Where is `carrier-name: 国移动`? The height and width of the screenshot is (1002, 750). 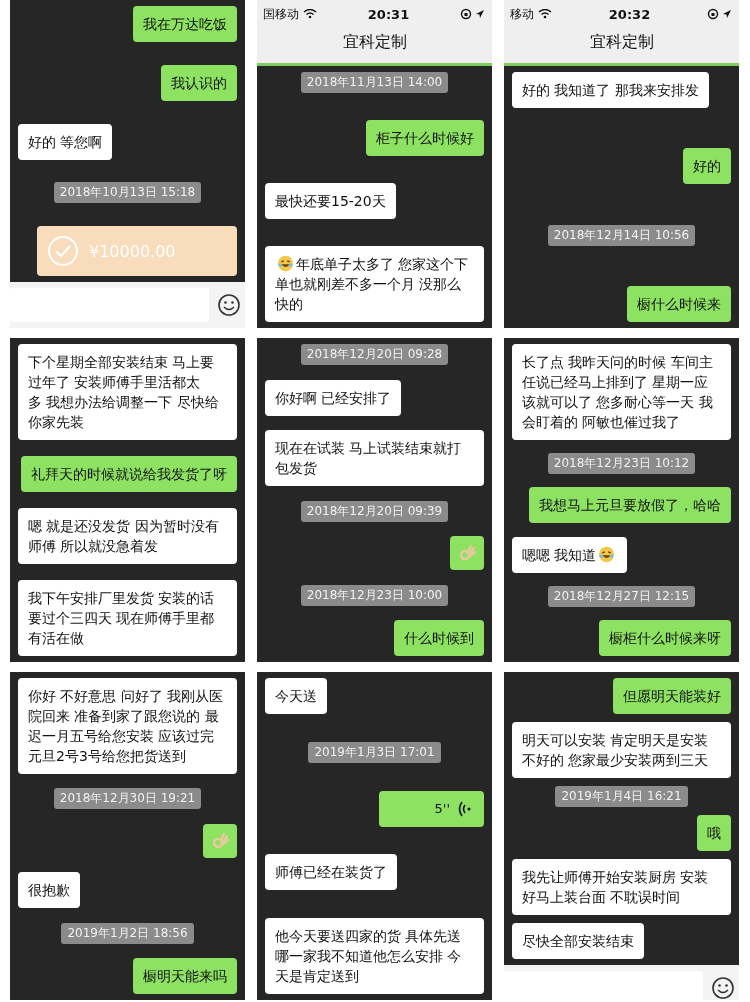 carrier-name: 国移动 is located at coordinates (281, 14).